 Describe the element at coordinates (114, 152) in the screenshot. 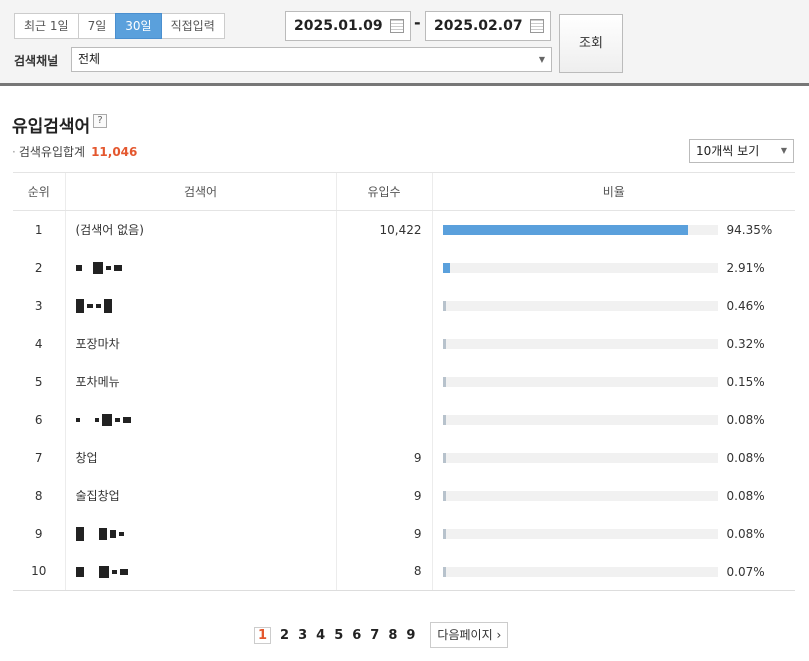

I see `total-value: 11,046` at that location.